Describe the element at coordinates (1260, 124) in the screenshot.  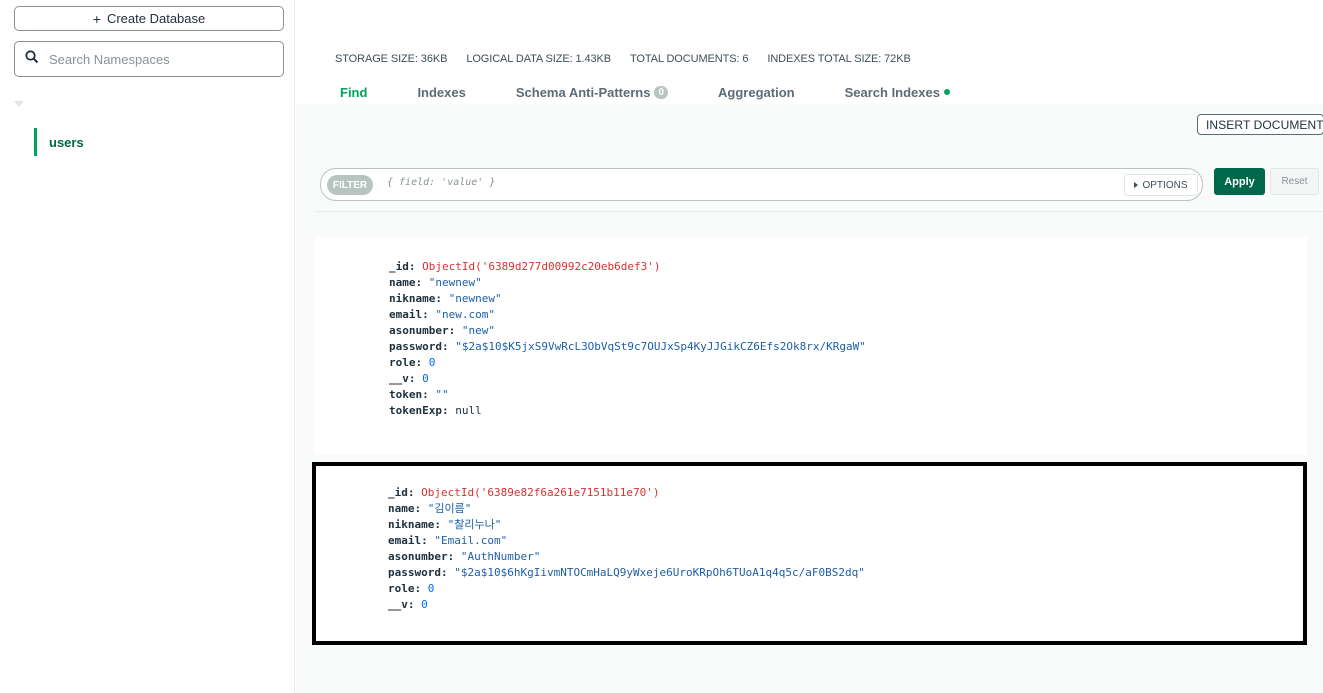
I see `insert-document-button: INSERT DOCUMENT` at that location.